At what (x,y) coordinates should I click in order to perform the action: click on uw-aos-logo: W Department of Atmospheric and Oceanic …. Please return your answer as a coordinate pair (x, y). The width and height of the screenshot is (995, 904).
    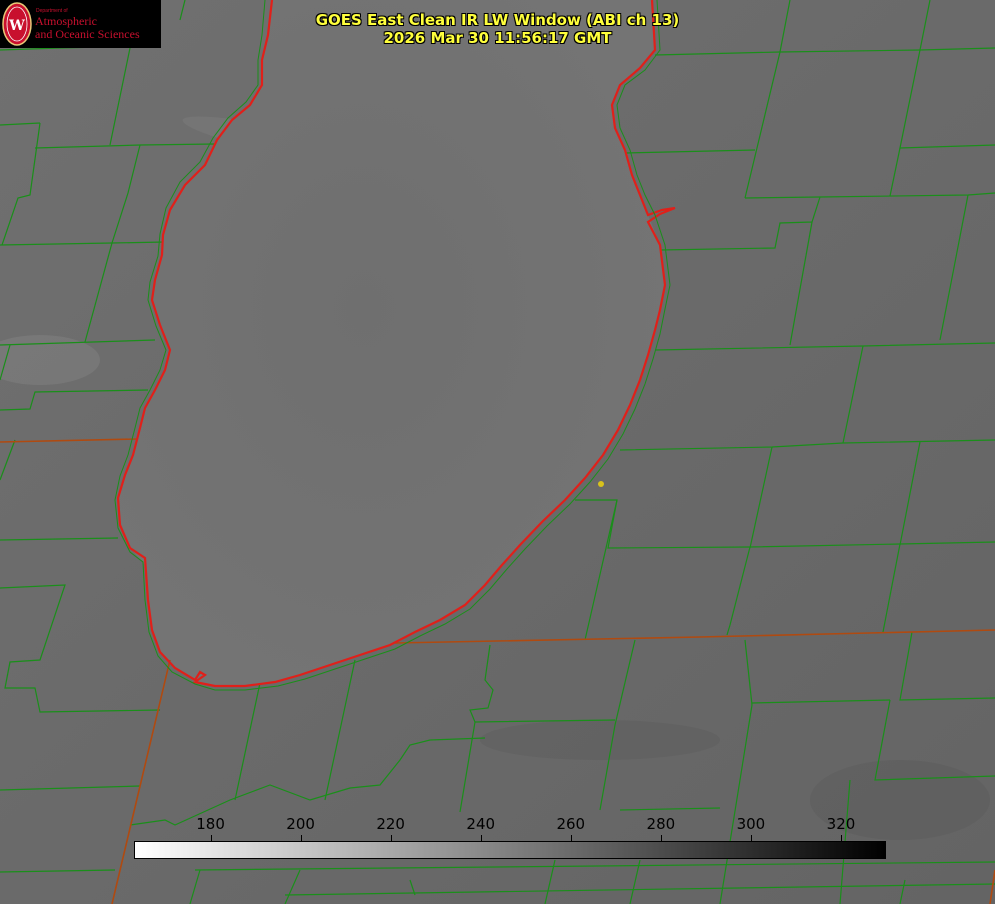
    Looking at the image, I should click on (80, 24).